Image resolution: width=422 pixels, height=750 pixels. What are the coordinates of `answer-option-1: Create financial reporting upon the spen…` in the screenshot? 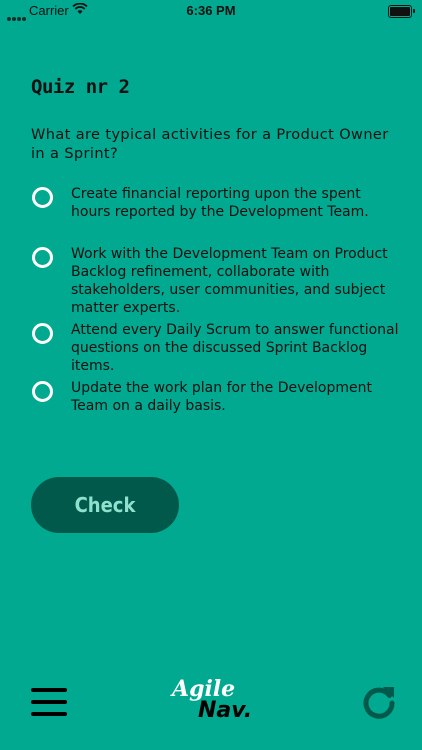 It's located at (216, 205).